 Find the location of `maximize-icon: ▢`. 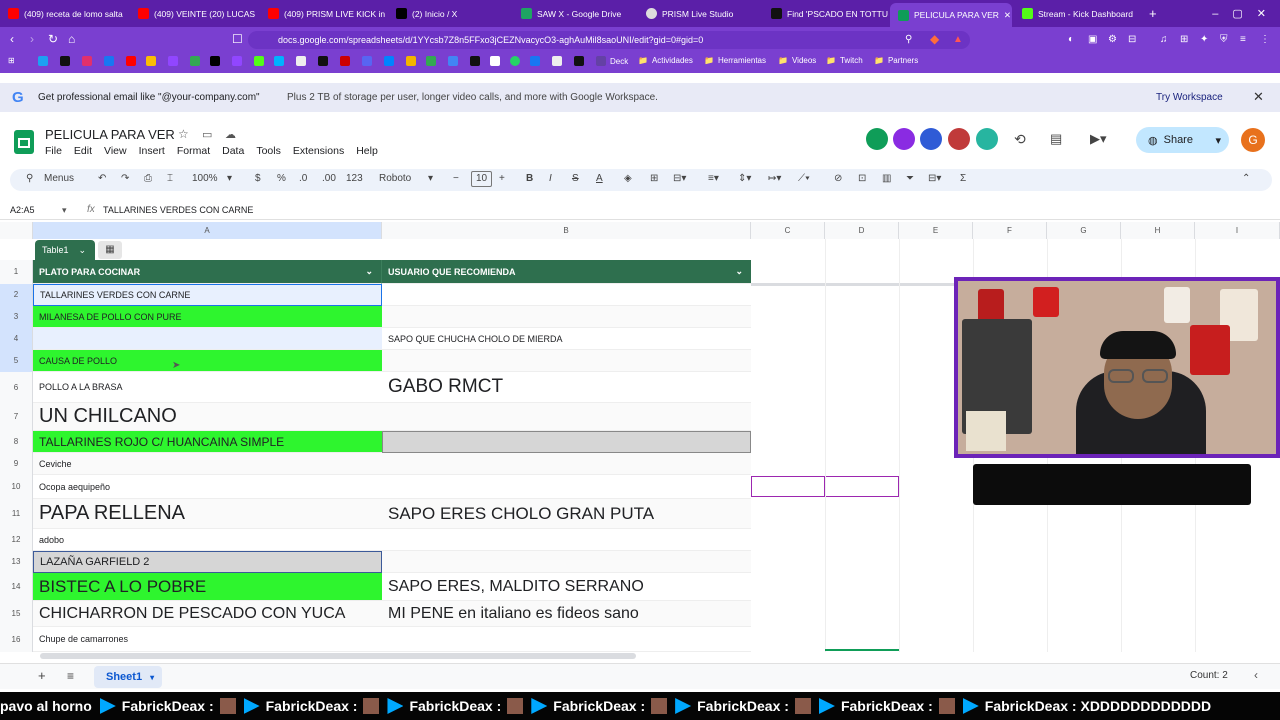

maximize-icon: ▢ is located at coordinates (1237, 13).